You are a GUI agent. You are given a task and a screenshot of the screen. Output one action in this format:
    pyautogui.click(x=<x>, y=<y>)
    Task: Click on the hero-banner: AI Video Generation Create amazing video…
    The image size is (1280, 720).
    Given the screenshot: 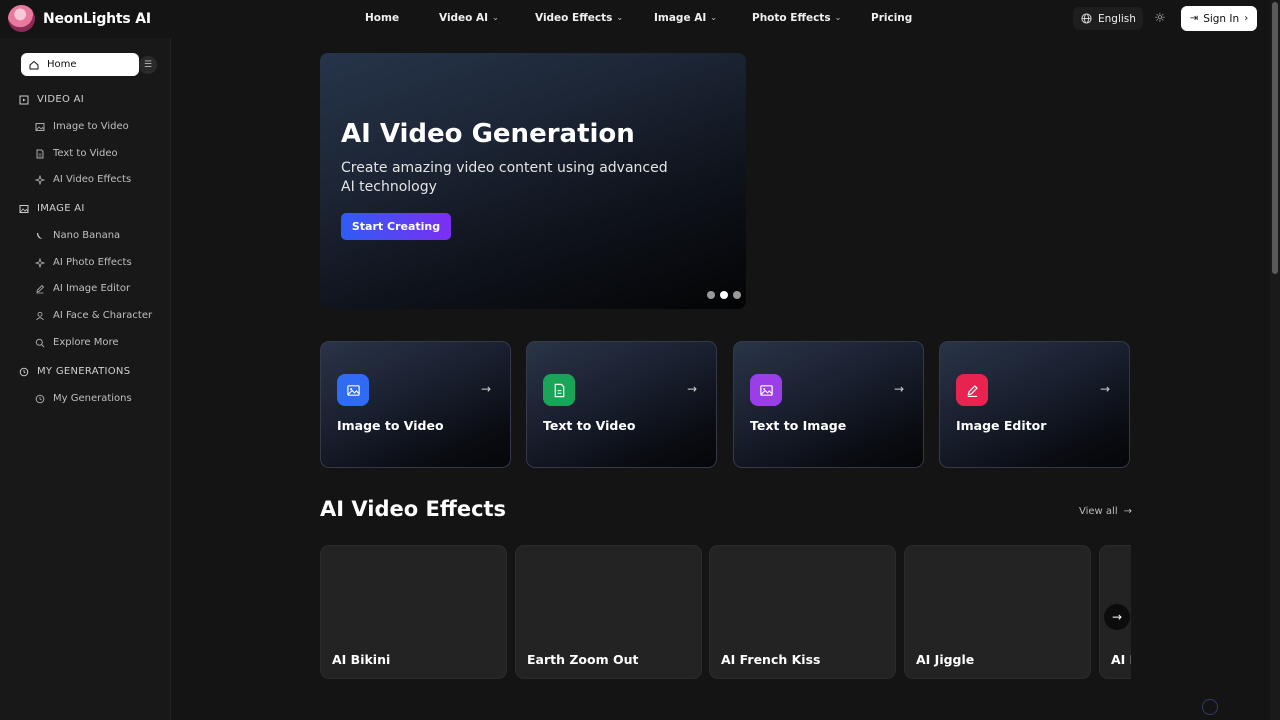 What is the action you would take?
    pyautogui.click(x=533, y=181)
    